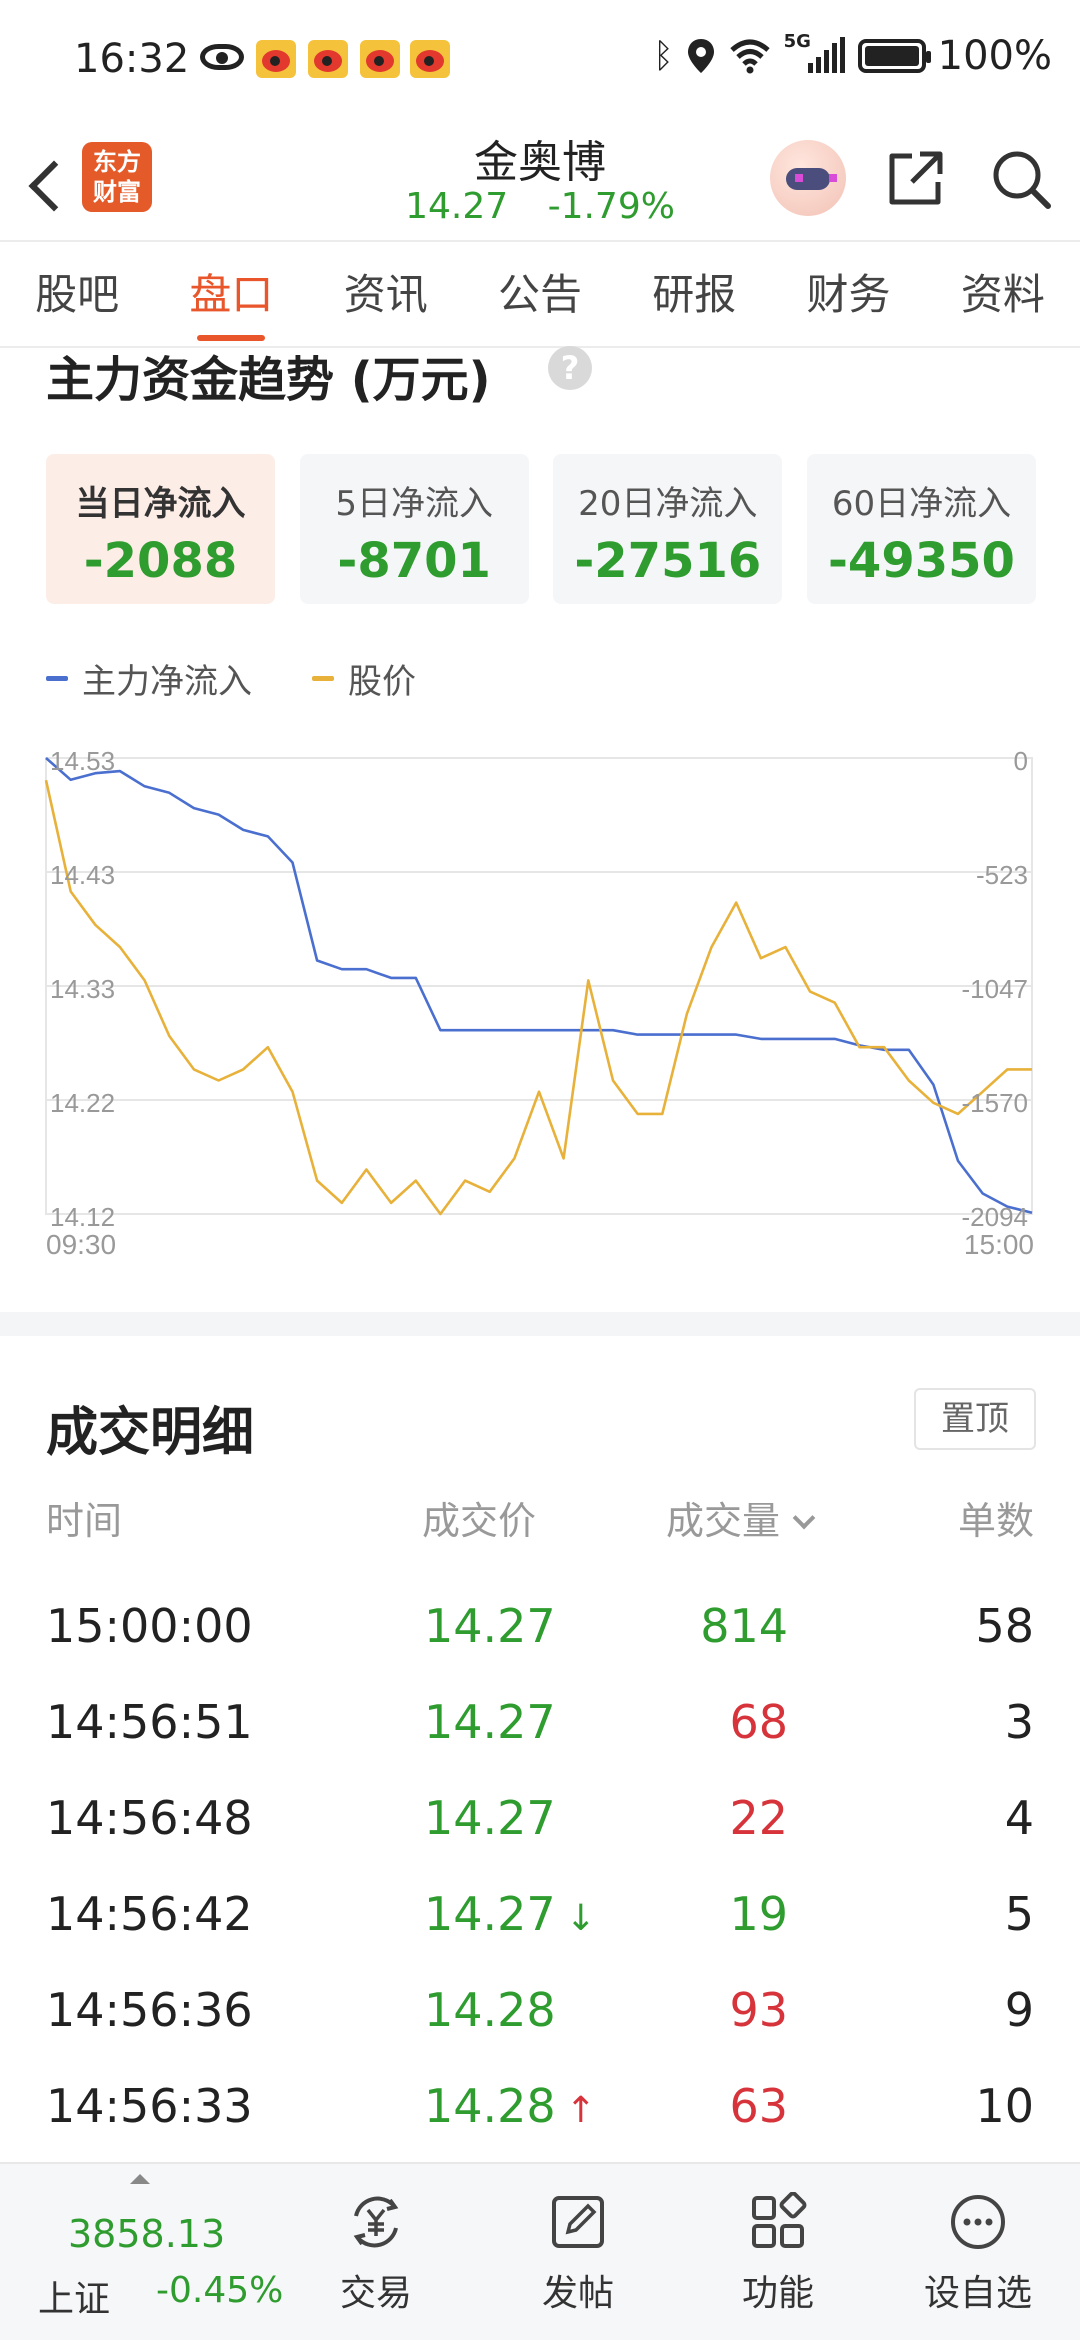 Image resolution: width=1080 pixels, height=2340 pixels. What do you see at coordinates (160, 504) in the screenshot?
I see `card-label: 当日净流入` at bounding box center [160, 504].